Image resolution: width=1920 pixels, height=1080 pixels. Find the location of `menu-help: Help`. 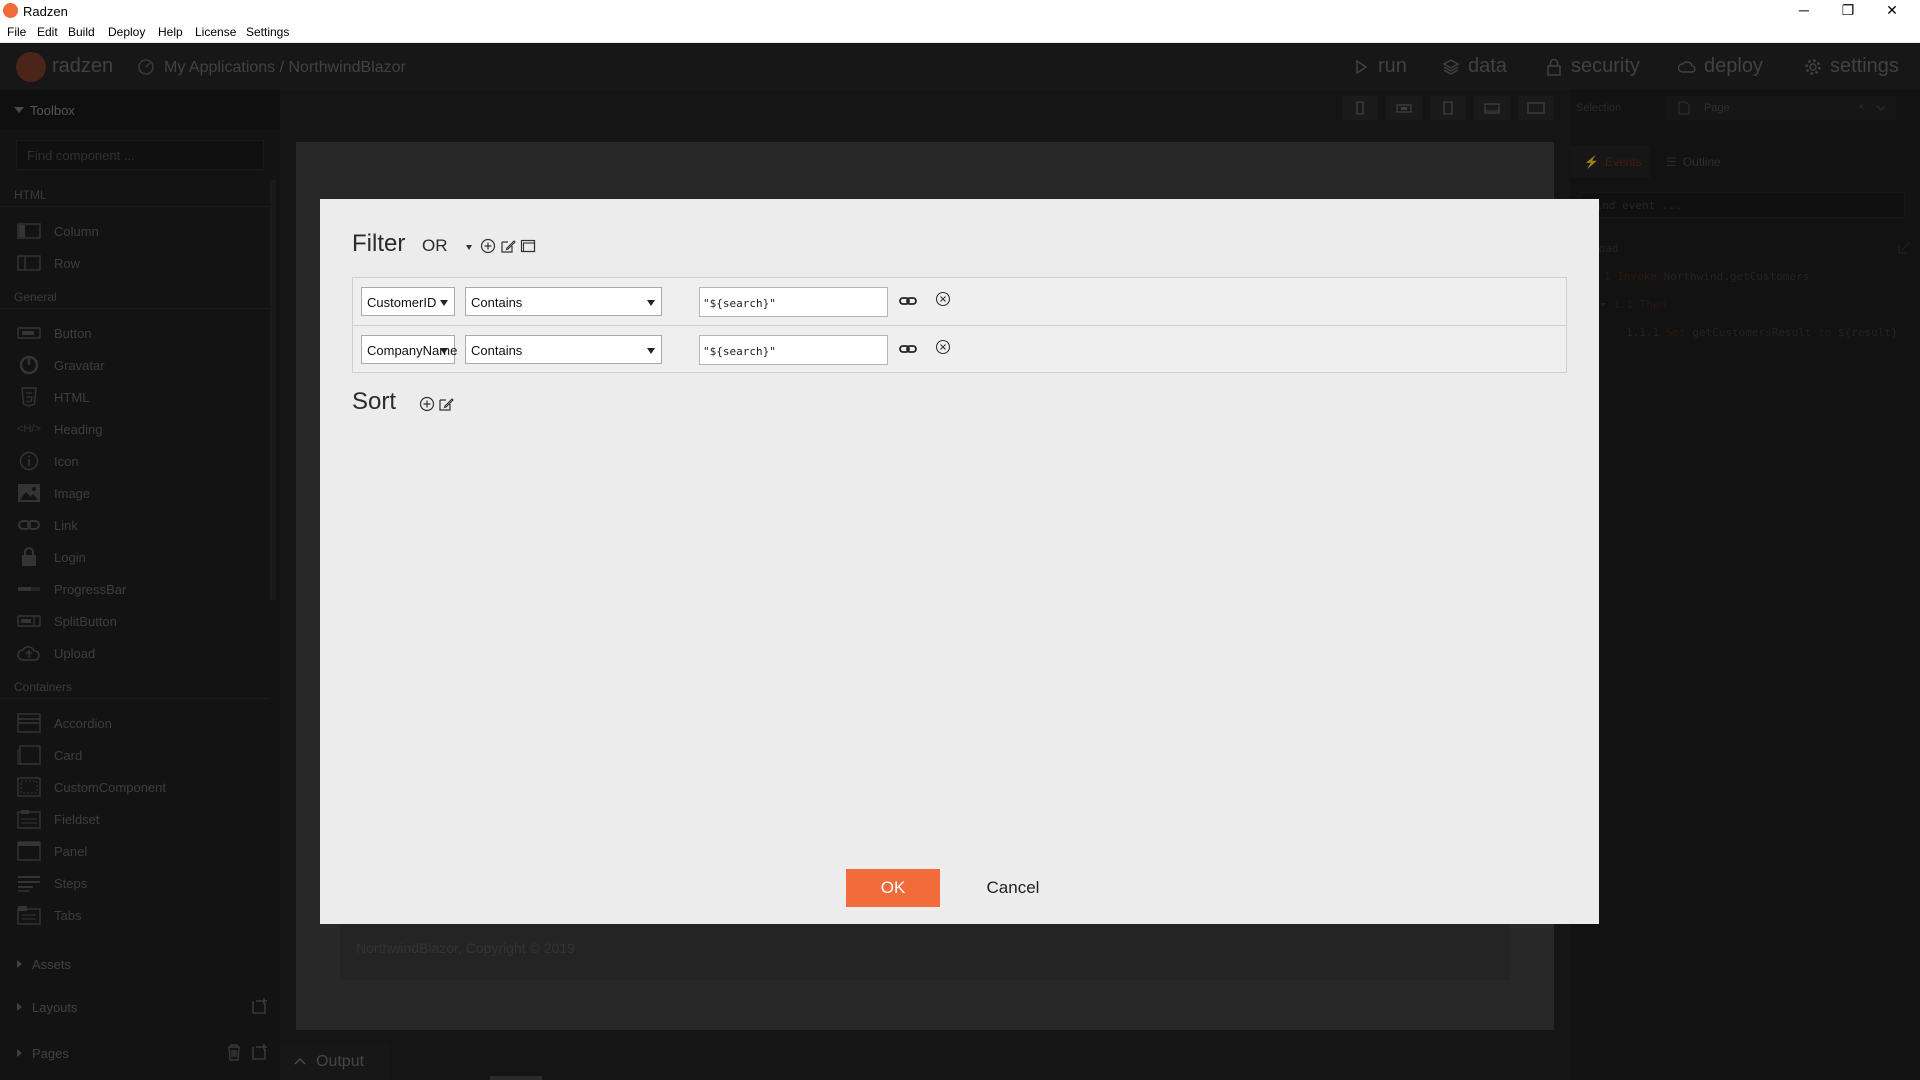

menu-help: Help is located at coordinates (170, 32).